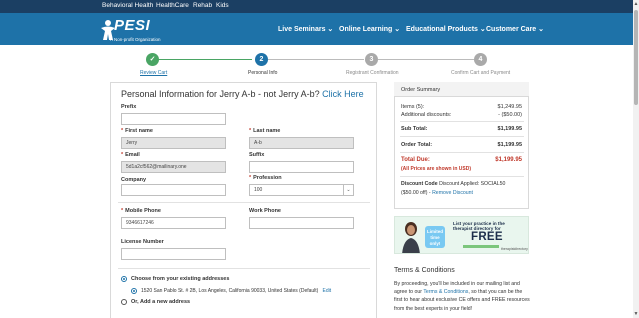 This screenshot has width=639, height=318. What do you see at coordinates (636, 159) in the screenshot?
I see `page-scrollbar: ▲ ▼` at bounding box center [636, 159].